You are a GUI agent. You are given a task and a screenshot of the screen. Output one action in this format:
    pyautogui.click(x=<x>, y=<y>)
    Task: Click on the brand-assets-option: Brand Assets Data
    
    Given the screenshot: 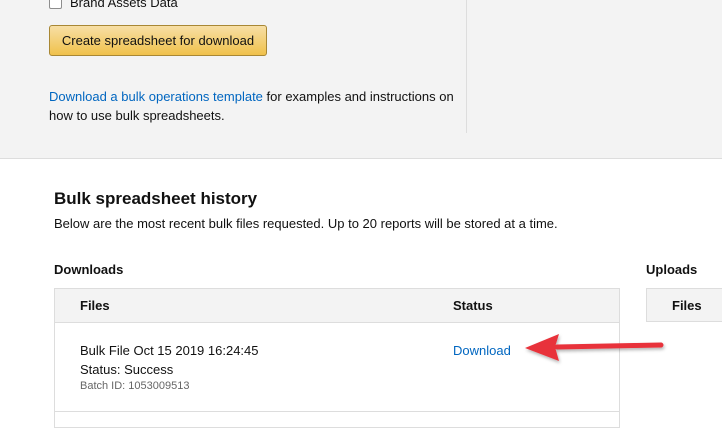 What is the action you would take?
    pyautogui.click(x=113, y=5)
    